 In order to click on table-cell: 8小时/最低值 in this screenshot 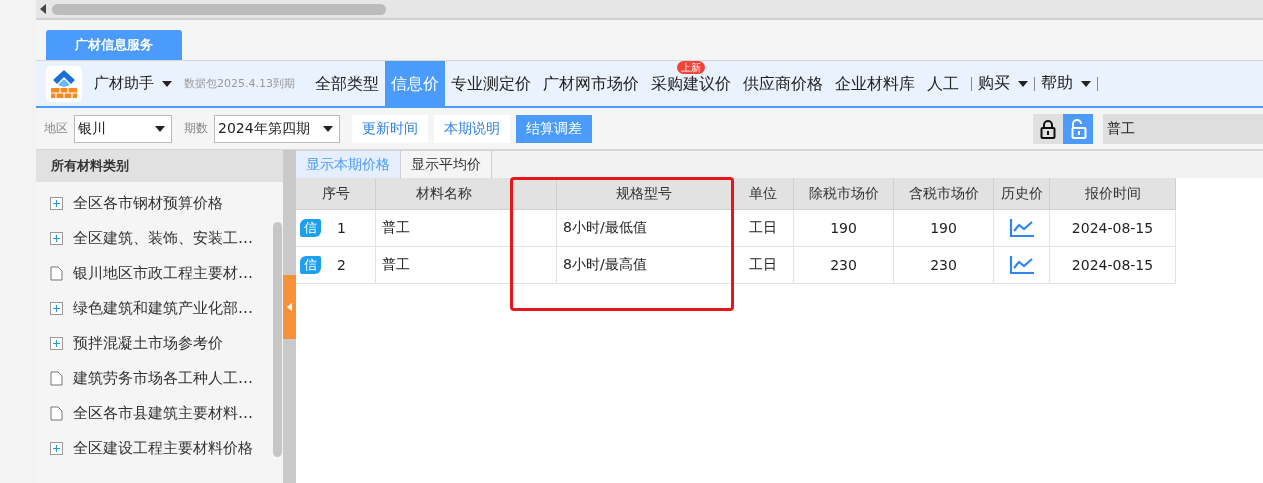, I will do `click(644, 228)`.